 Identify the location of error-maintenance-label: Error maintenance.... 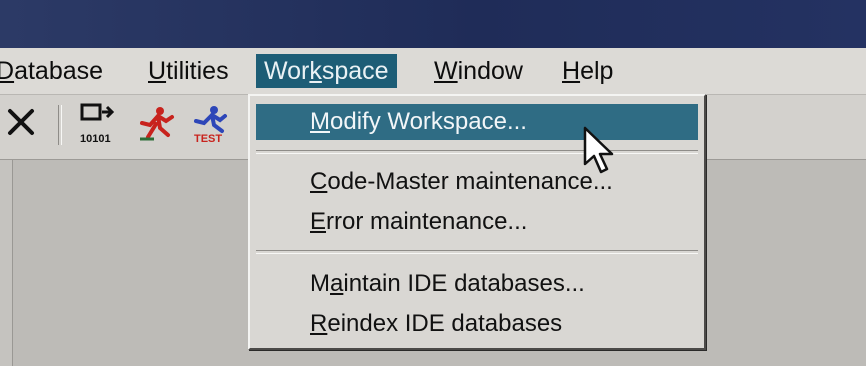
(419, 221).